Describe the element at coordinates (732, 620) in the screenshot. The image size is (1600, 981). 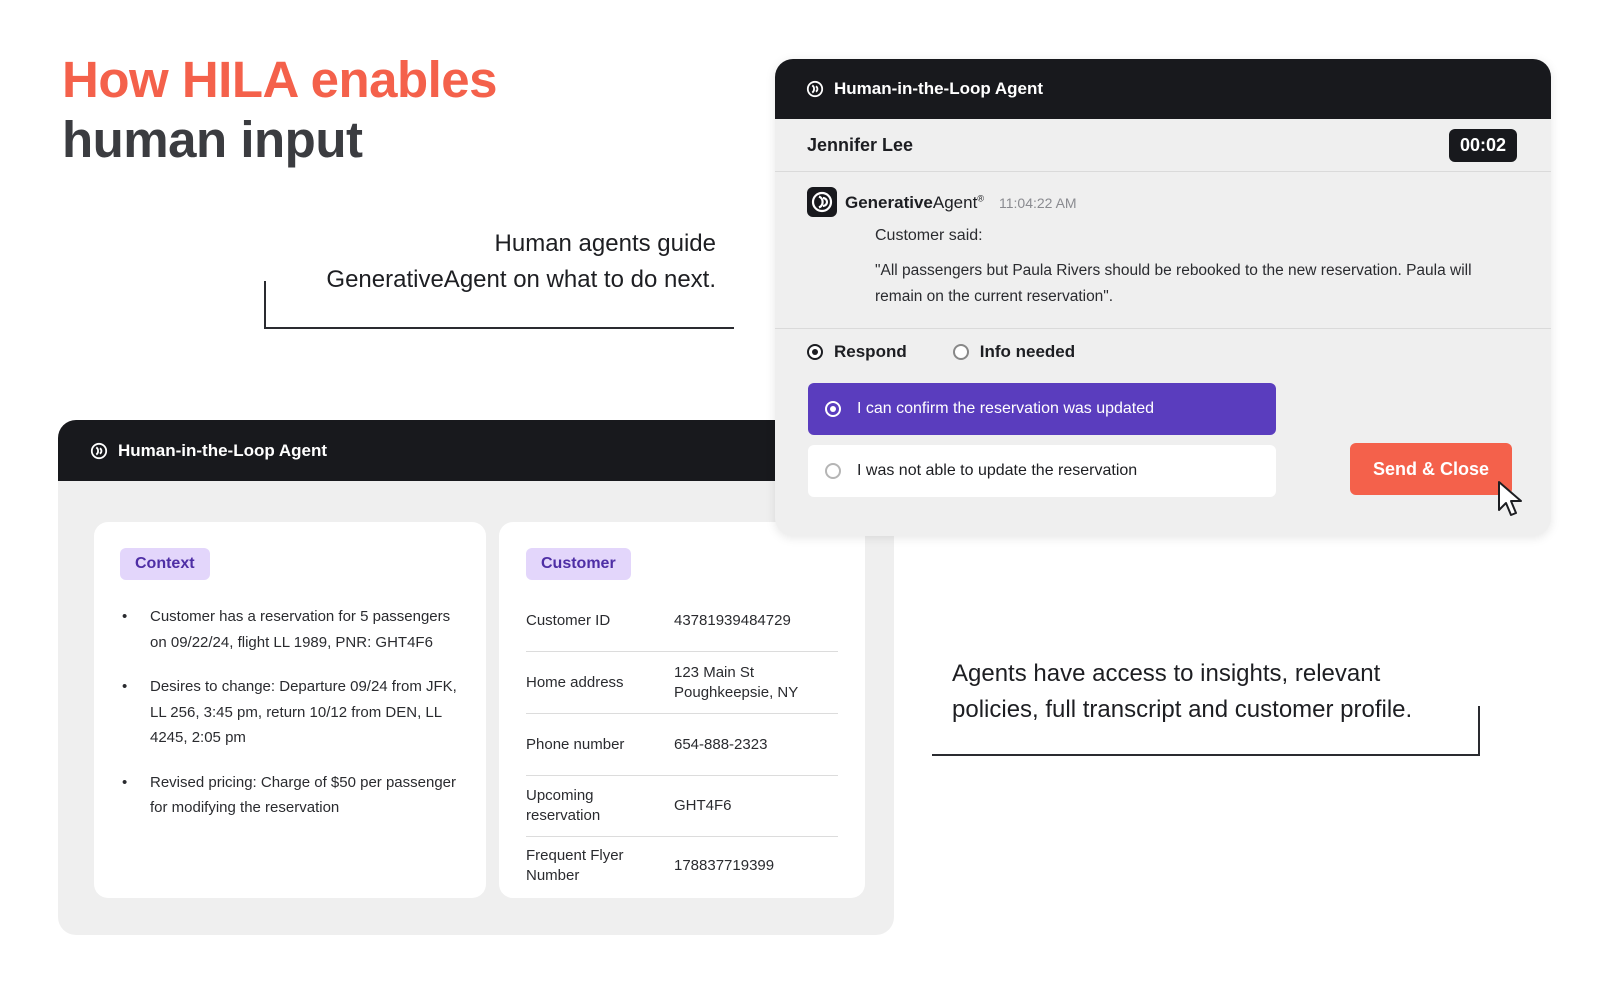
I see `customer-row-value: 43781939484729` at that location.